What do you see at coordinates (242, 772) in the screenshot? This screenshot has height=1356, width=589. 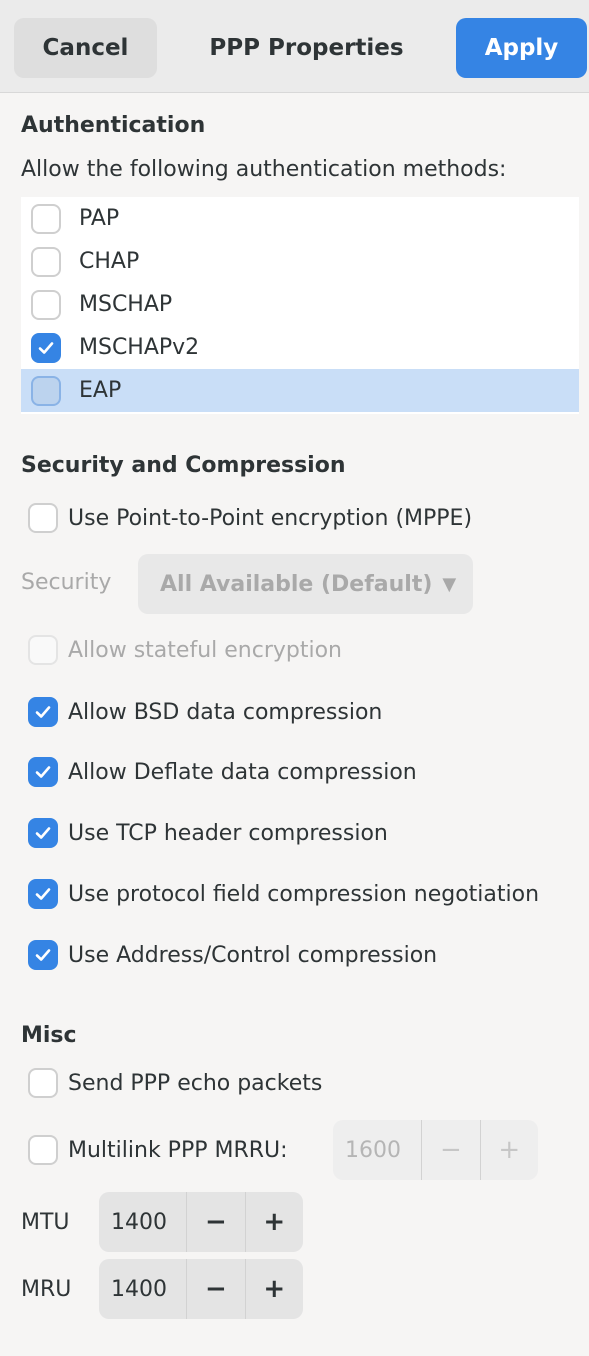 I see `deflate-label: Allow Deflate data compression` at bounding box center [242, 772].